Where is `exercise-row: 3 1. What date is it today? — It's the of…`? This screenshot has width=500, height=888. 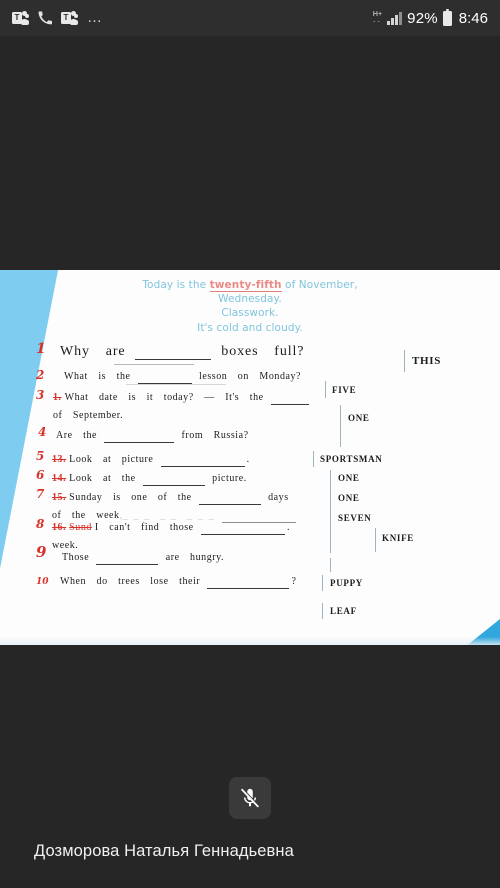 exercise-row: 3 1. What date is it today? — It's the of… is located at coordinates (264, 404).